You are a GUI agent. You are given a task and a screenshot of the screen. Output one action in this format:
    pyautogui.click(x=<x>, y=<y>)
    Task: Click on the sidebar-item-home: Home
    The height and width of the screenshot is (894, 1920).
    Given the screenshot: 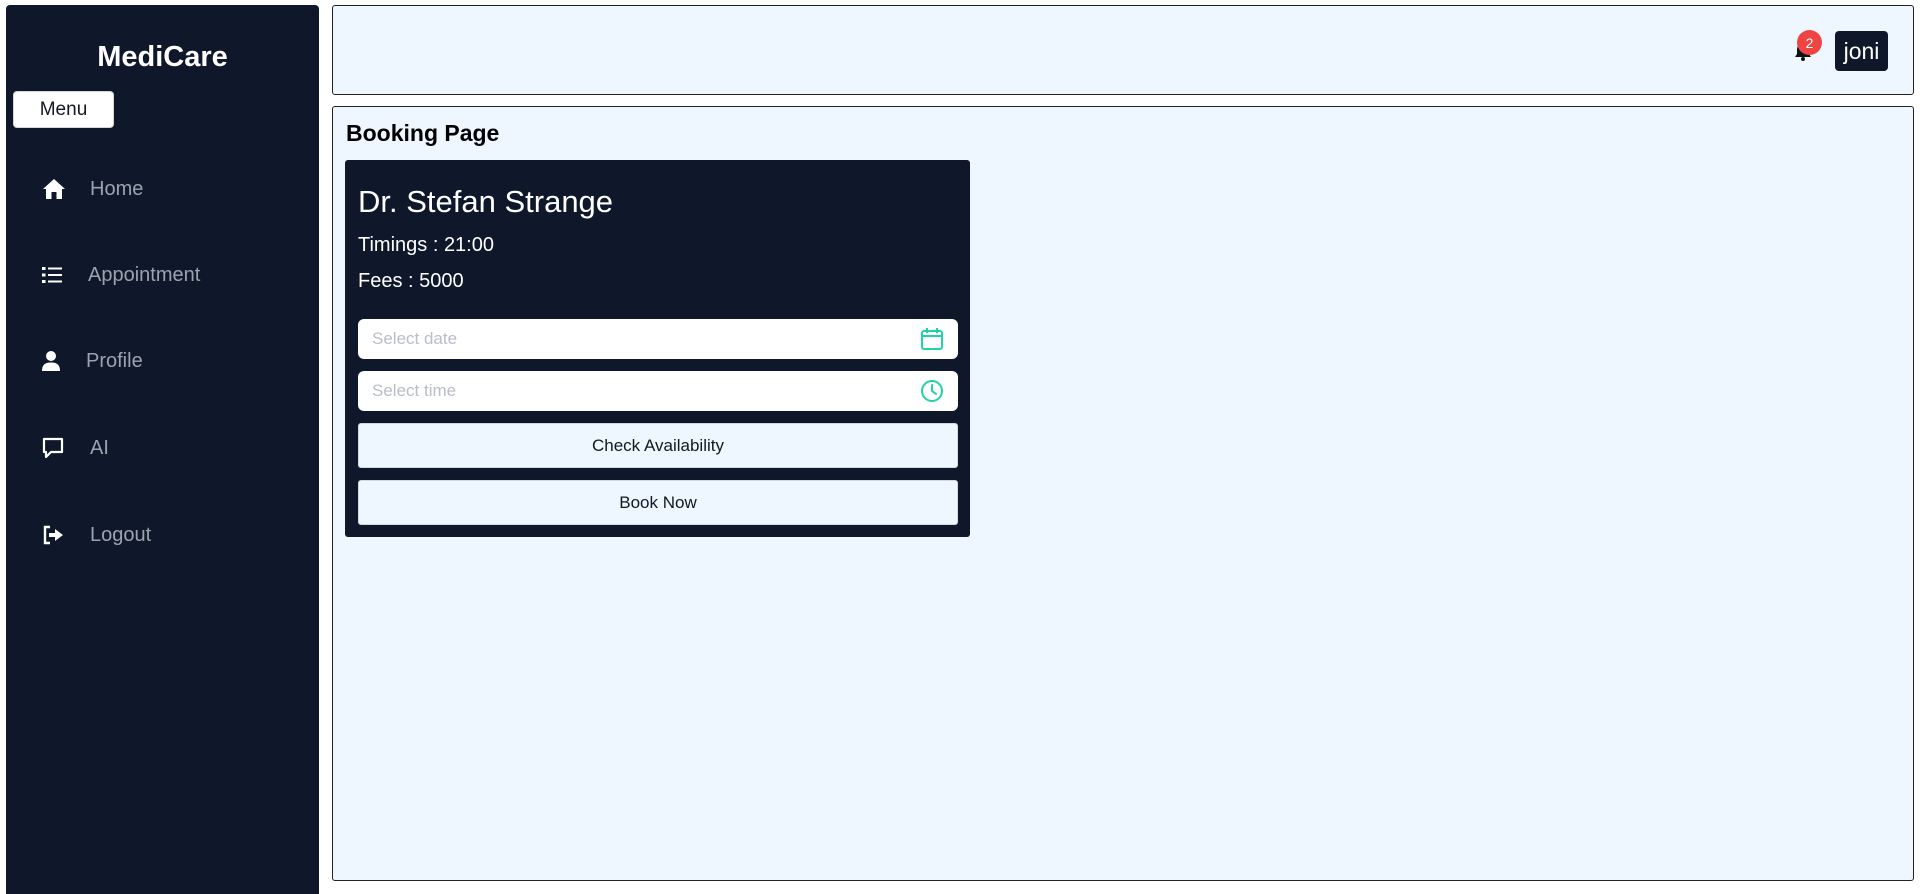 What is the action you would take?
    pyautogui.click(x=92, y=189)
    